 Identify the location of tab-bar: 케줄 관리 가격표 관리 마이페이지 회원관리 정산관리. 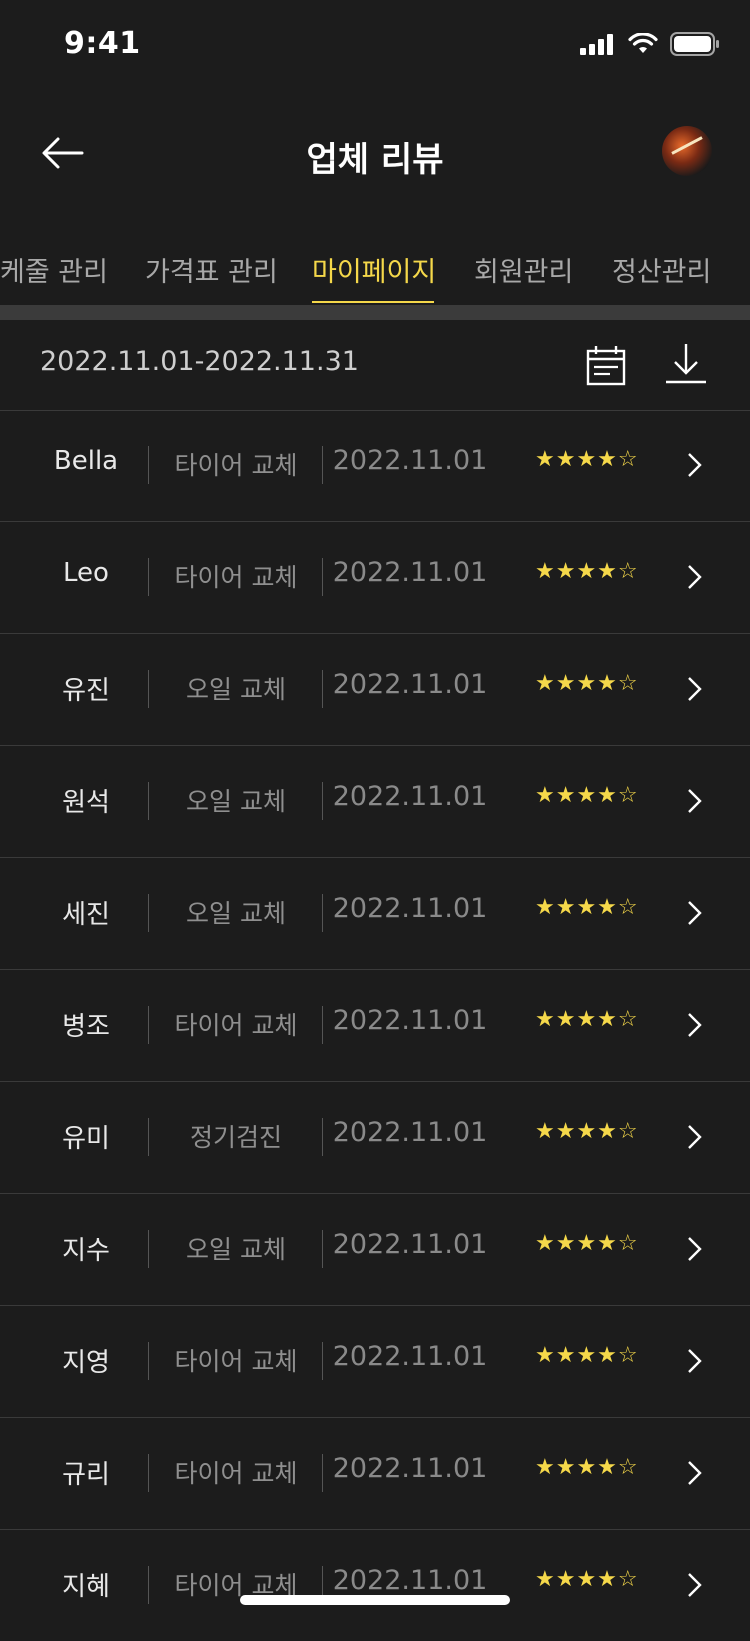
(375, 272).